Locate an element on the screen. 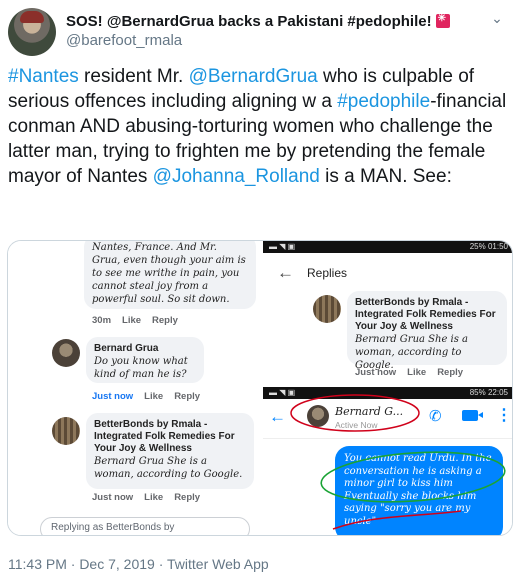  mention-link: @Johanna_Rolland is located at coordinates (236, 176).